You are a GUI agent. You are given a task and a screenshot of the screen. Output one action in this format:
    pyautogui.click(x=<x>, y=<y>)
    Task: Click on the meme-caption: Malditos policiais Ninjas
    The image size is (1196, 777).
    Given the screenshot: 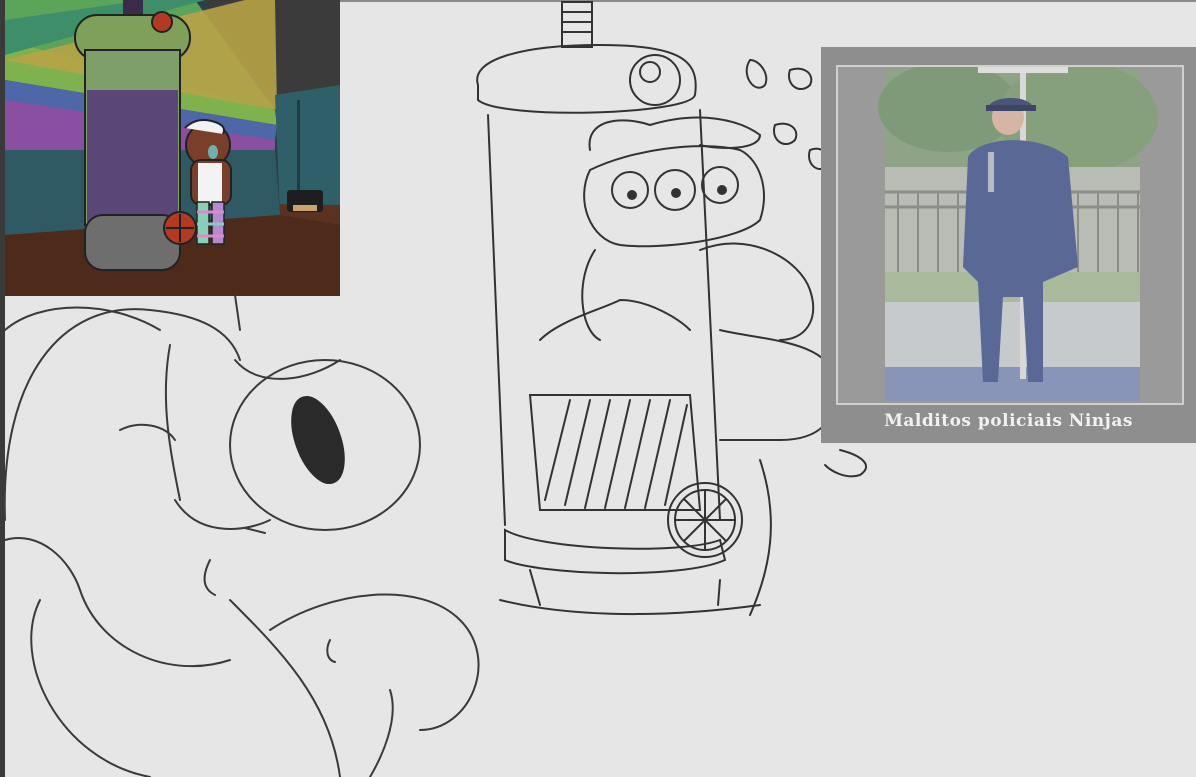 What is the action you would take?
    pyautogui.click(x=1008, y=421)
    